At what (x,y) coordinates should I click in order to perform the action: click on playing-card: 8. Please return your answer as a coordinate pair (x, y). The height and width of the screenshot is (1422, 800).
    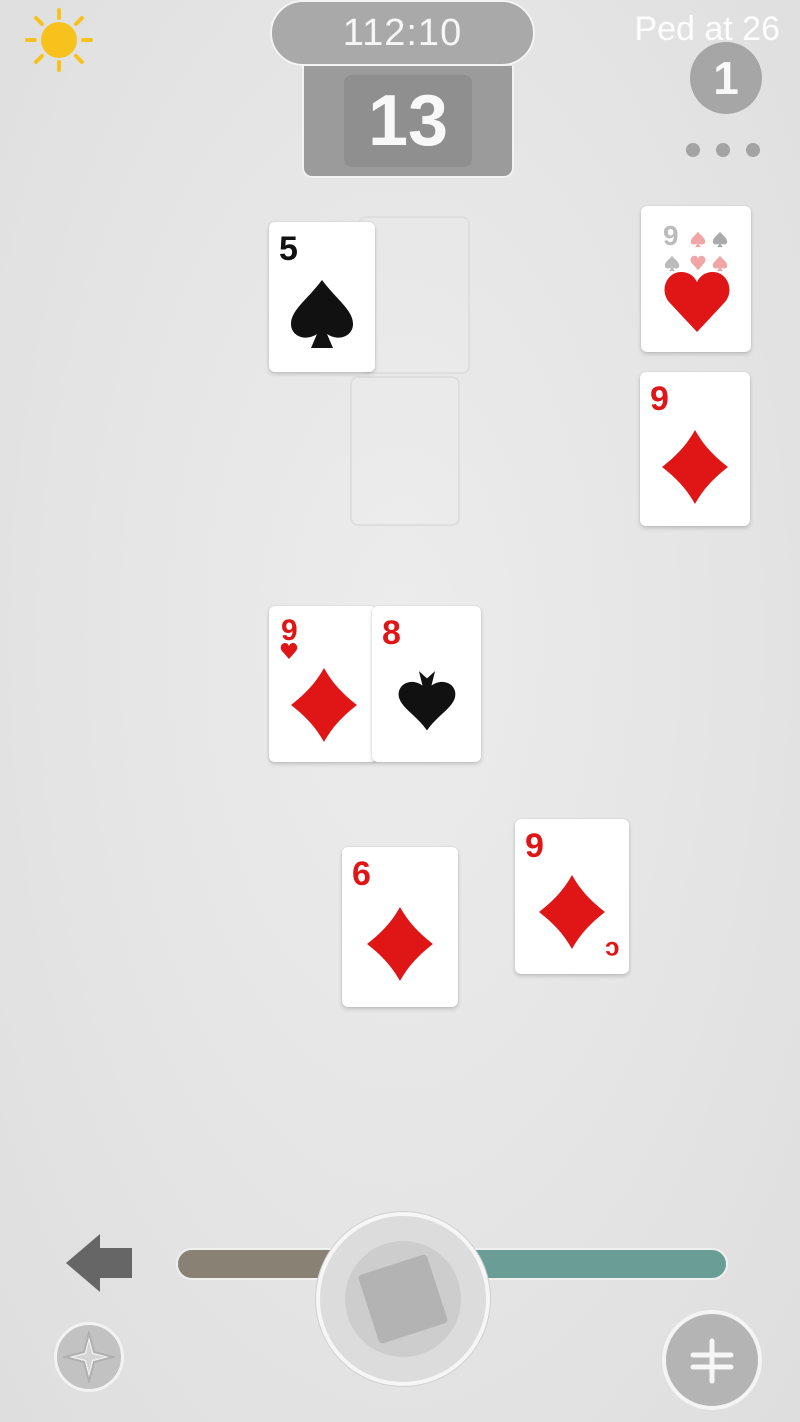
    Looking at the image, I should click on (426, 684).